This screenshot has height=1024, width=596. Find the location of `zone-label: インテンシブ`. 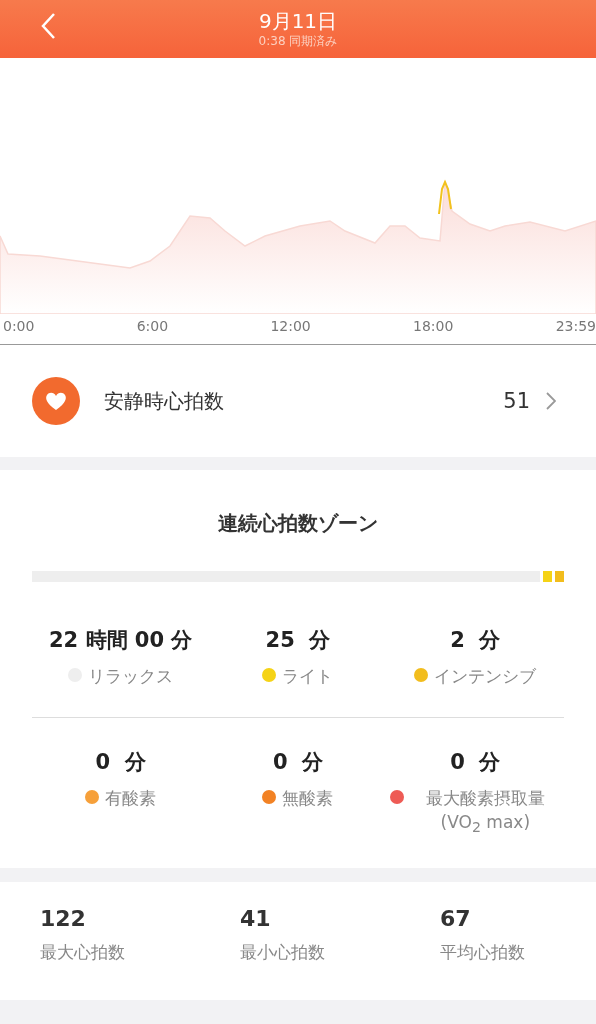

zone-label: インテンシブ is located at coordinates (485, 676).